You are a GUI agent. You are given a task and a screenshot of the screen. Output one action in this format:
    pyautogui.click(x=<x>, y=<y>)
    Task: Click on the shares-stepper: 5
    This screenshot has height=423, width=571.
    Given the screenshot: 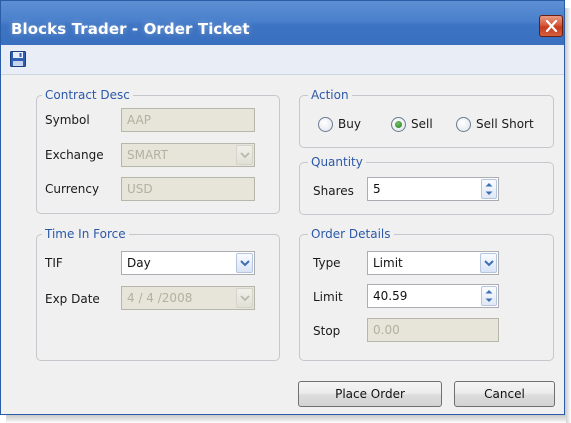 What is the action you would take?
    pyautogui.click(x=433, y=189)
    